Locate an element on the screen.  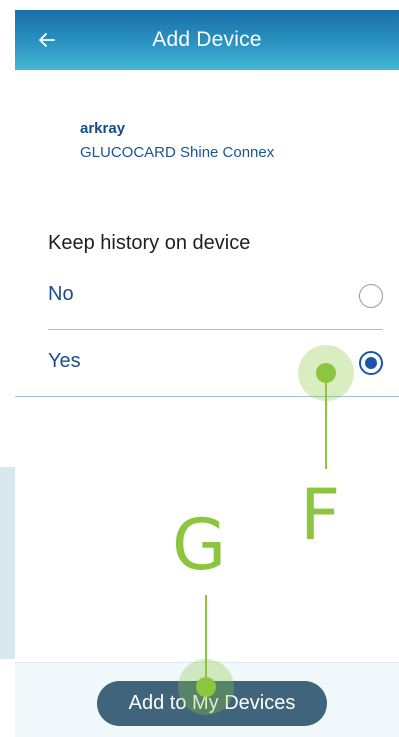
app-bar: Add Device is located at coordinates (207, 40).